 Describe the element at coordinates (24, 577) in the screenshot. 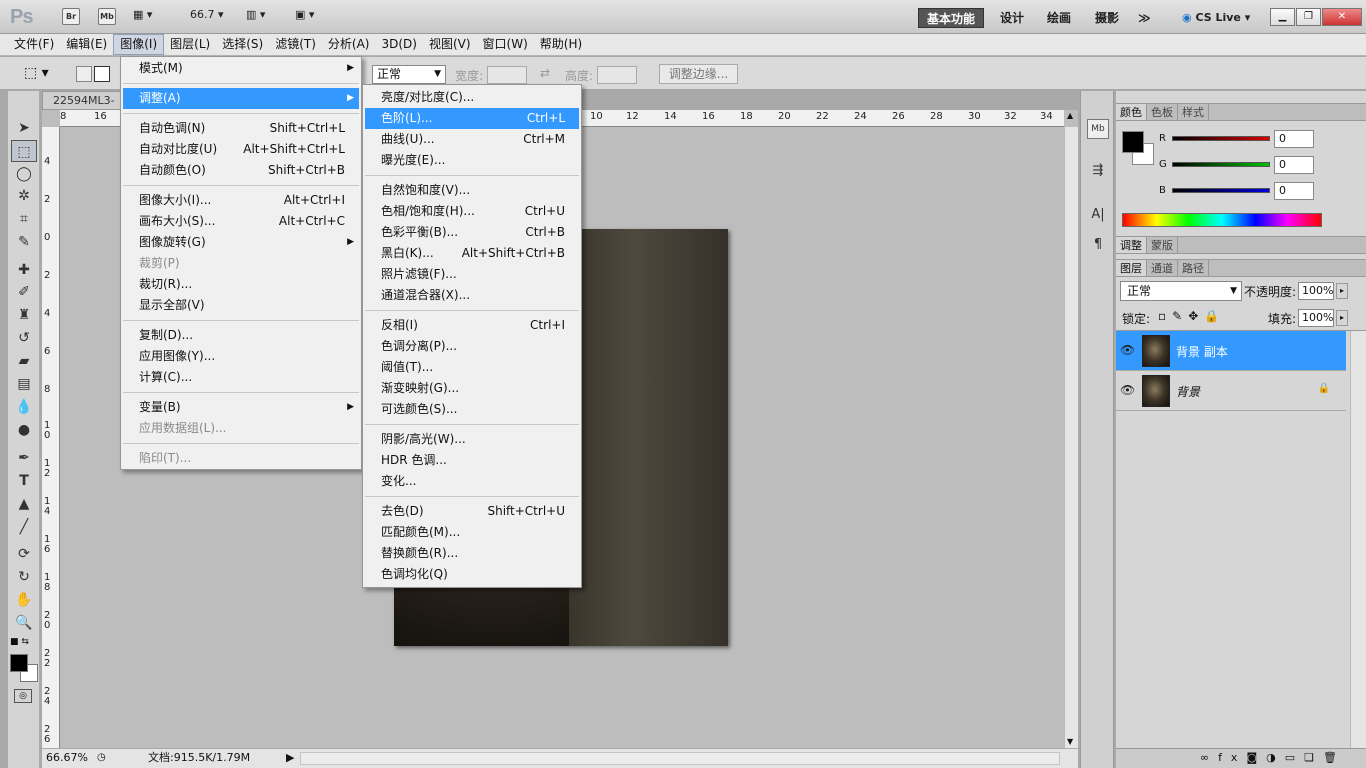

I see `3d-orbit-tool-icon: ↻` at that location.